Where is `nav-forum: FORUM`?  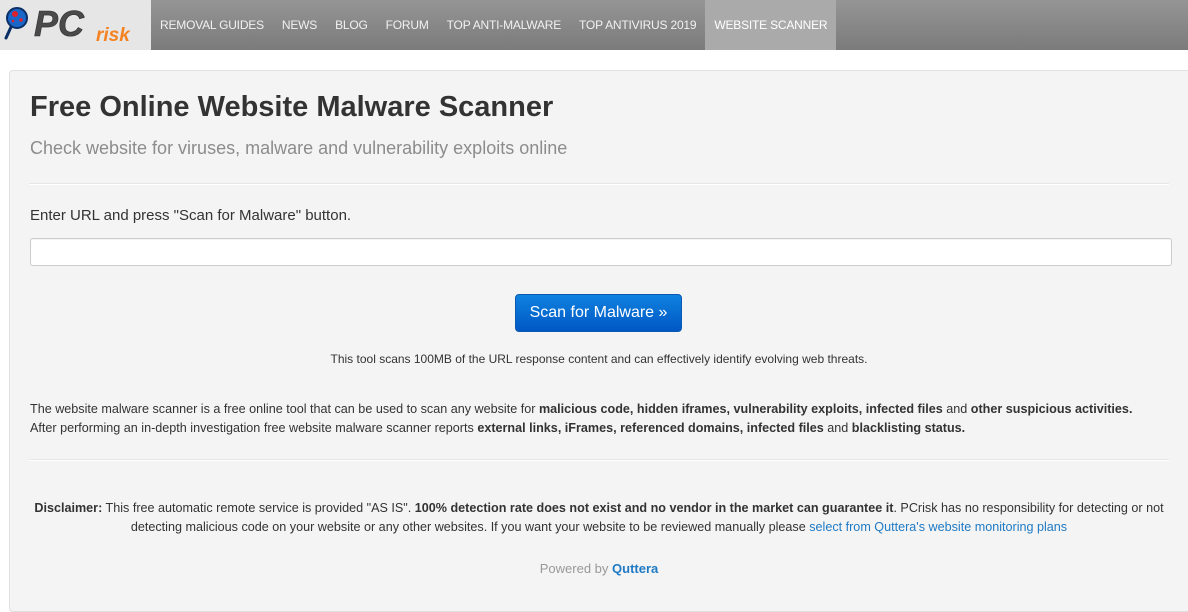
nav-forum: FORUM is located at coordinates (407, 25).